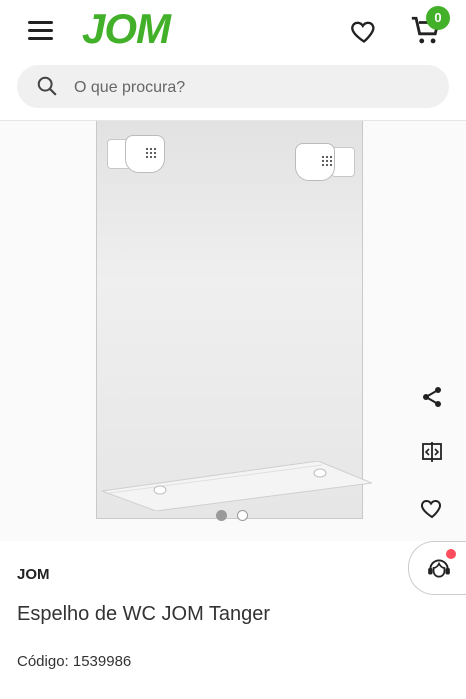 The image size is (466, 699). Describe the element at coordinates (33, 574) in the screenshot. I see `product-brand: JOM` at that location.